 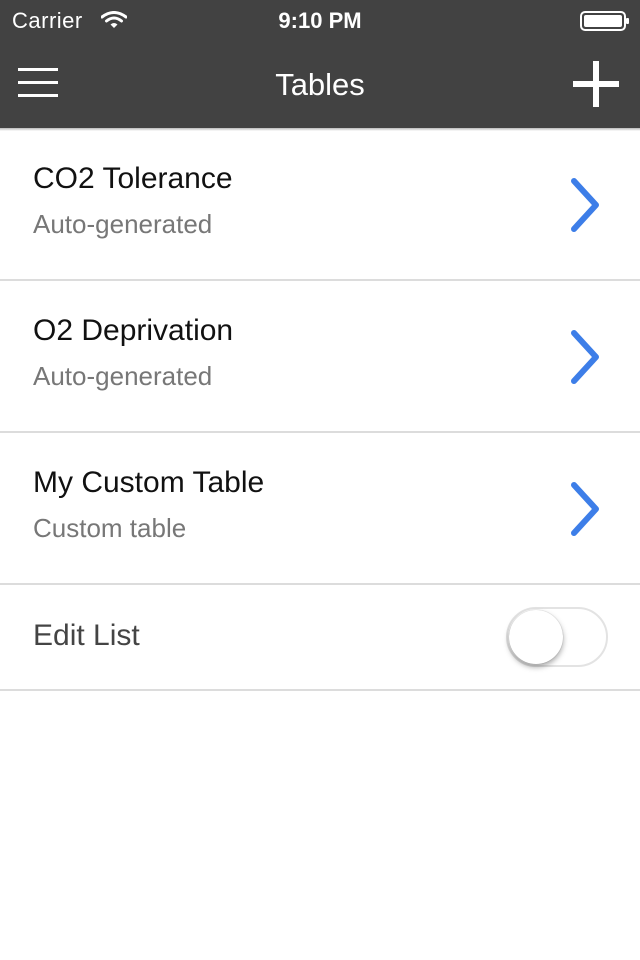 I want to click on status-bar: Carrier 9:10 PM, so click(x=320, y=20).